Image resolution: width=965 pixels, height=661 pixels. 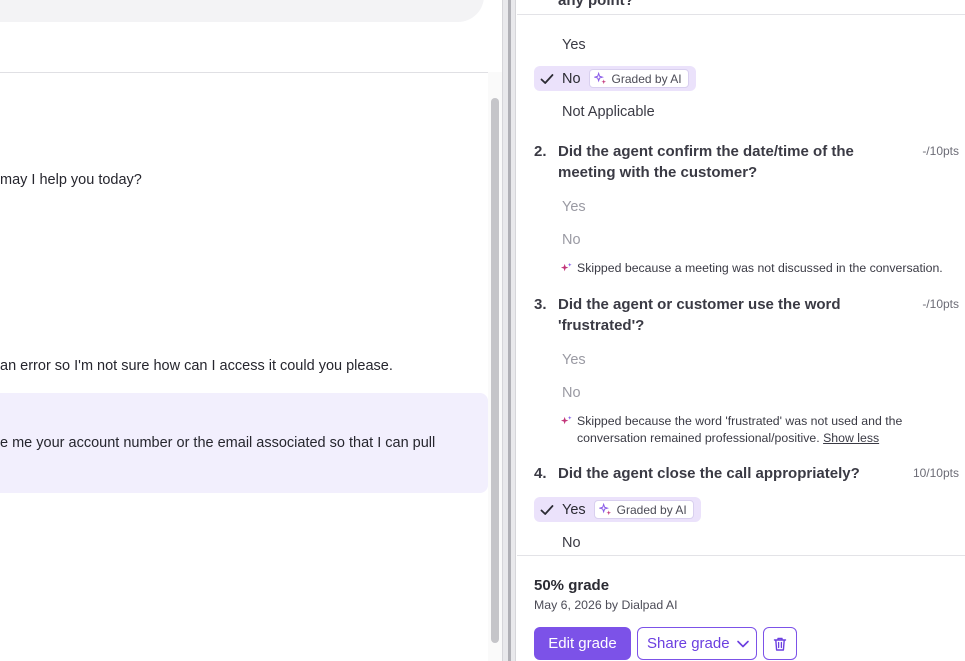 I want to click on scorecard-header-divider, so click(x=741, y=14).